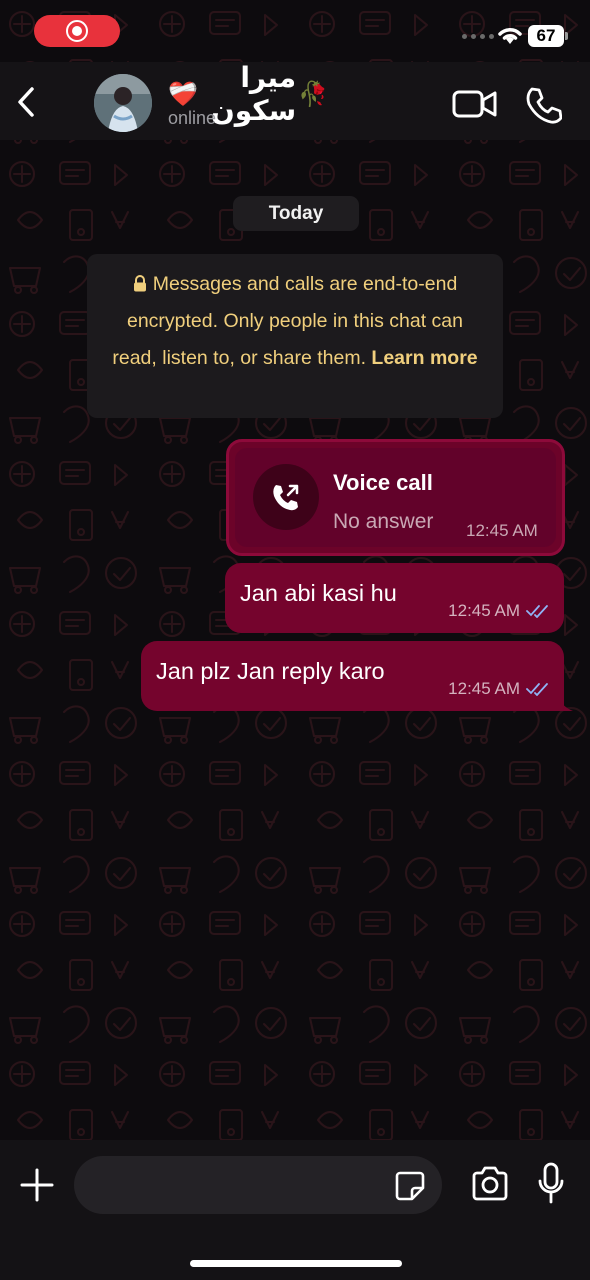 The image size is (590, 1280). I want to click on voice-call-card: Voice call No answer 12:45 AM, so click(395, 497).